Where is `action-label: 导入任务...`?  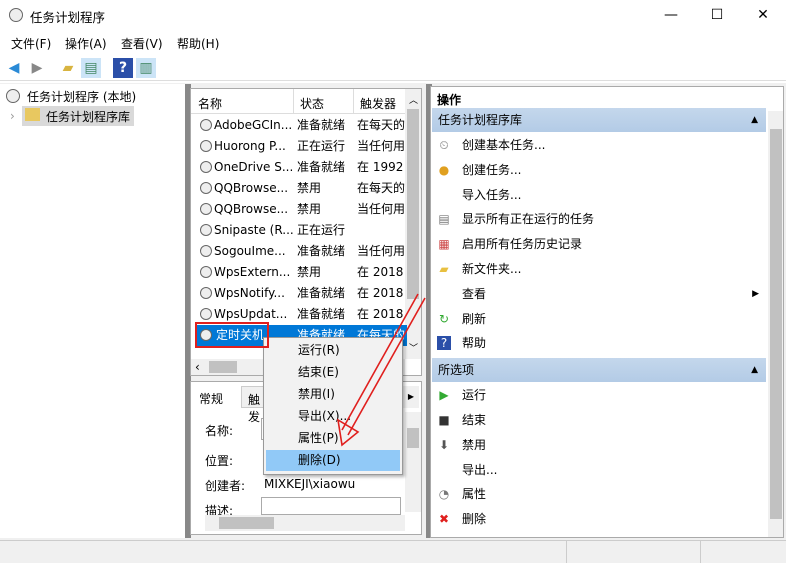 action-label: 导入任务... is located at coordinates (492, 194).